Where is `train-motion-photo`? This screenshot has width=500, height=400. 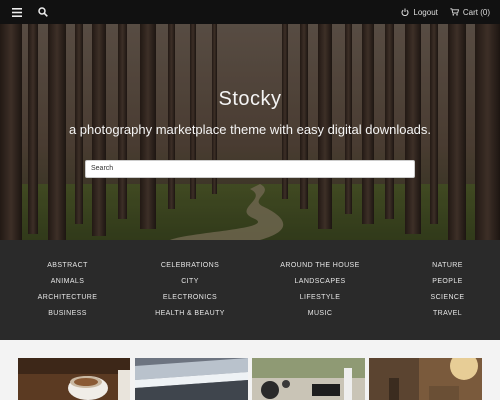 train-motion-photo is located at coordinates (191, 379).